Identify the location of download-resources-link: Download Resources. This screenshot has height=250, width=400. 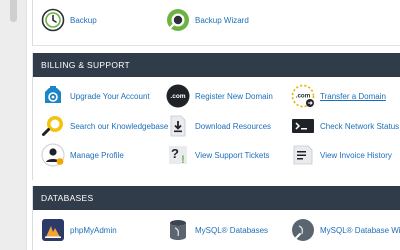
(218, 126).